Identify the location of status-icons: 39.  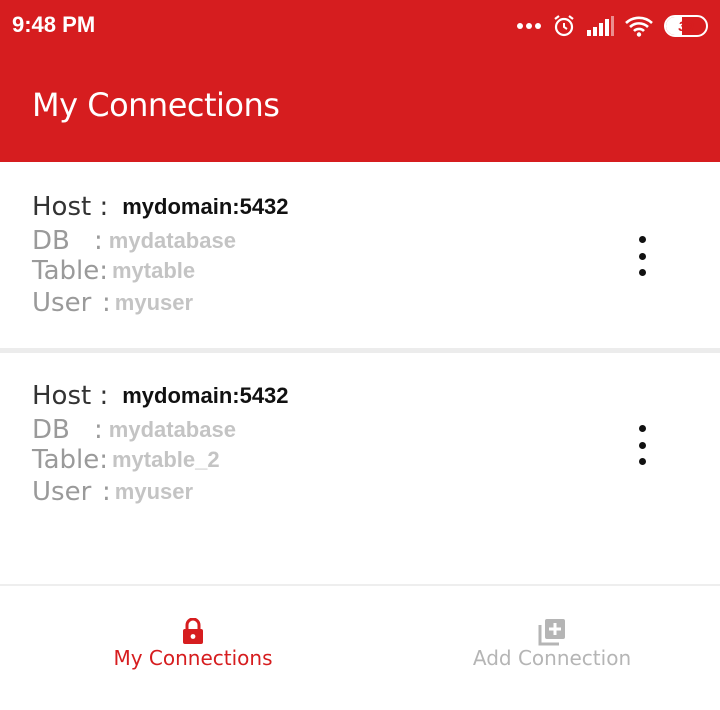
(612, 26).